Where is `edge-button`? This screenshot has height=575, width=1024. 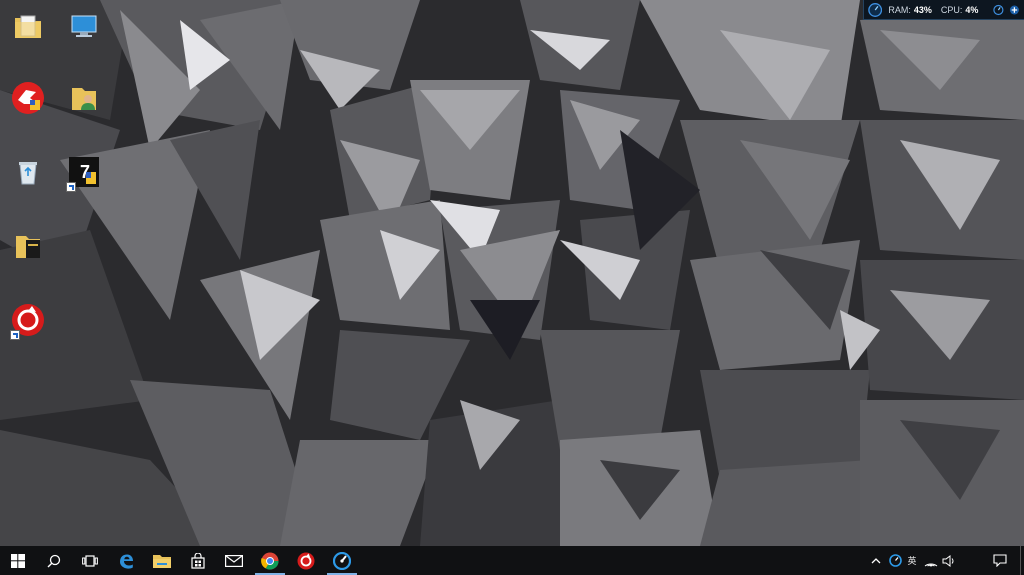 edge-button is located at coordinates (126, 560).